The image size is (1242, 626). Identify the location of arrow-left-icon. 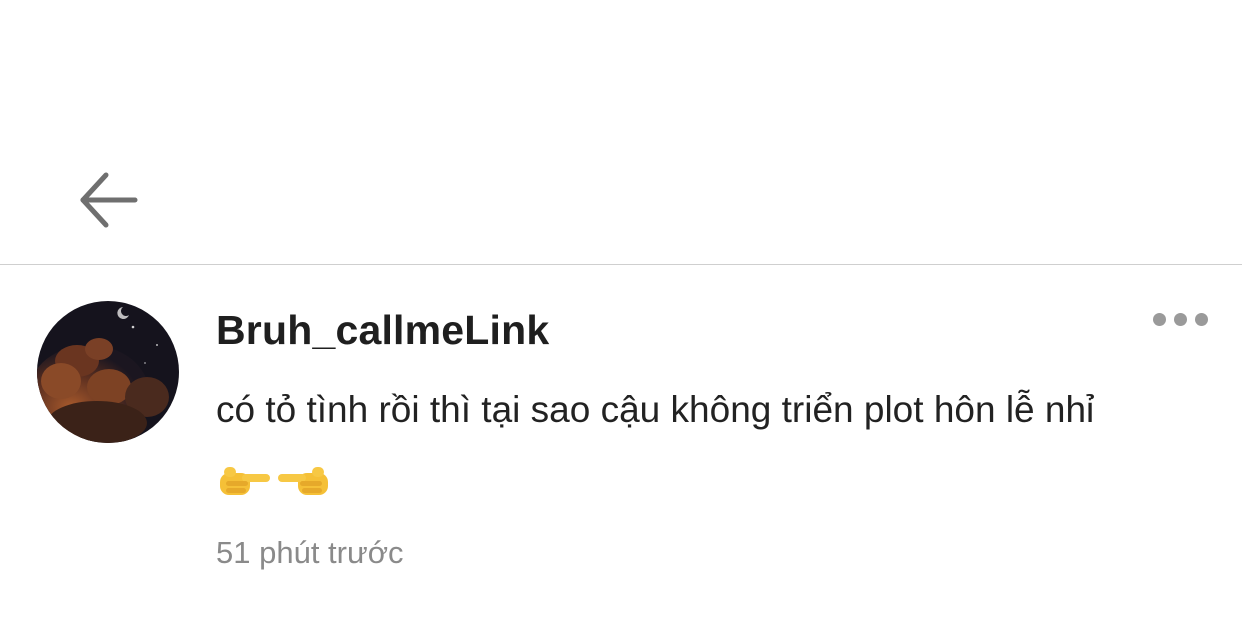
(109, 200).